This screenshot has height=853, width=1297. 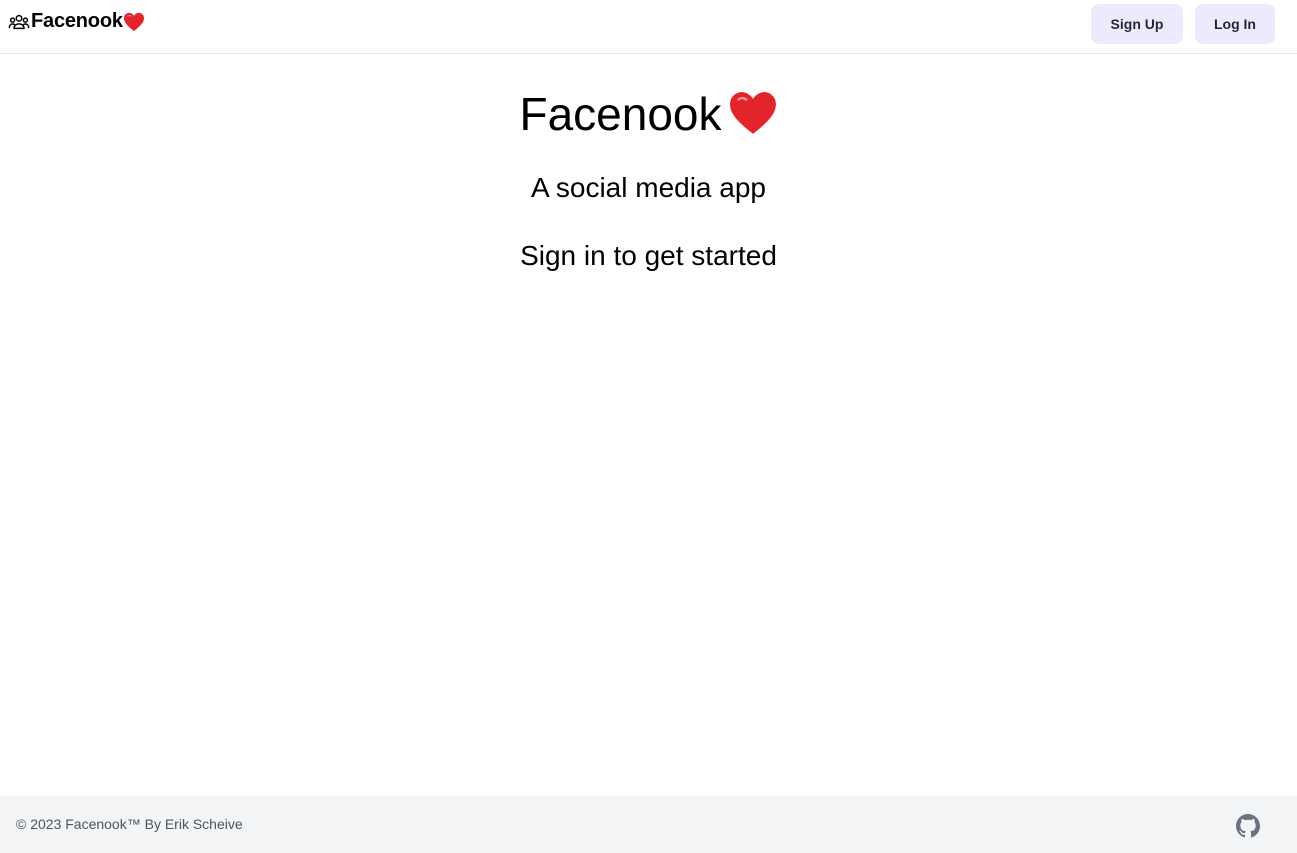 I want to click on hero-title: Facenook, so click(x=648, y=114).